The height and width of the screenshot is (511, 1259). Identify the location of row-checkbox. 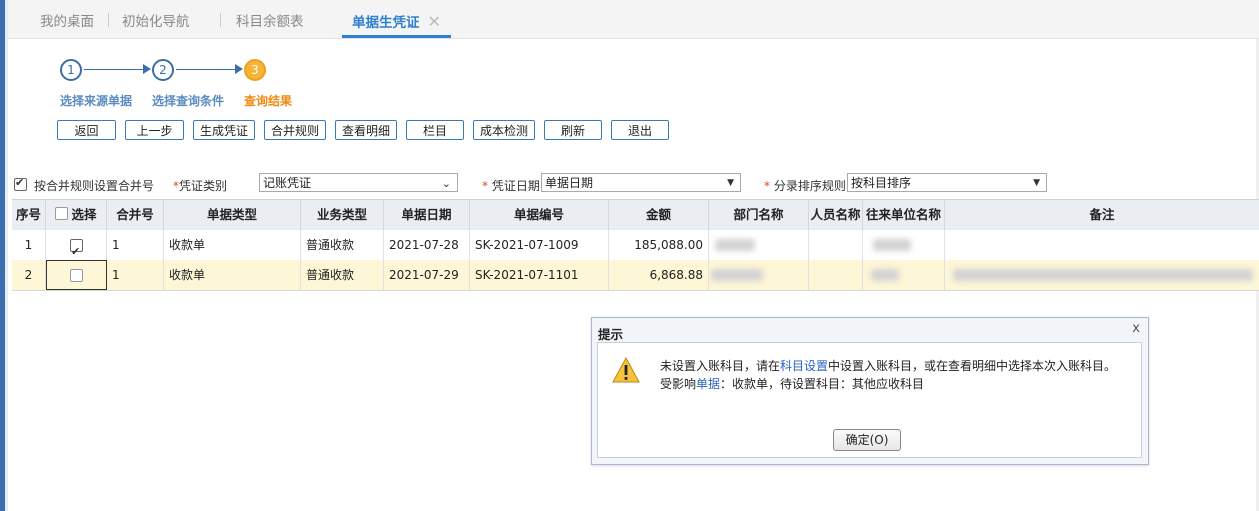
(76, 248).